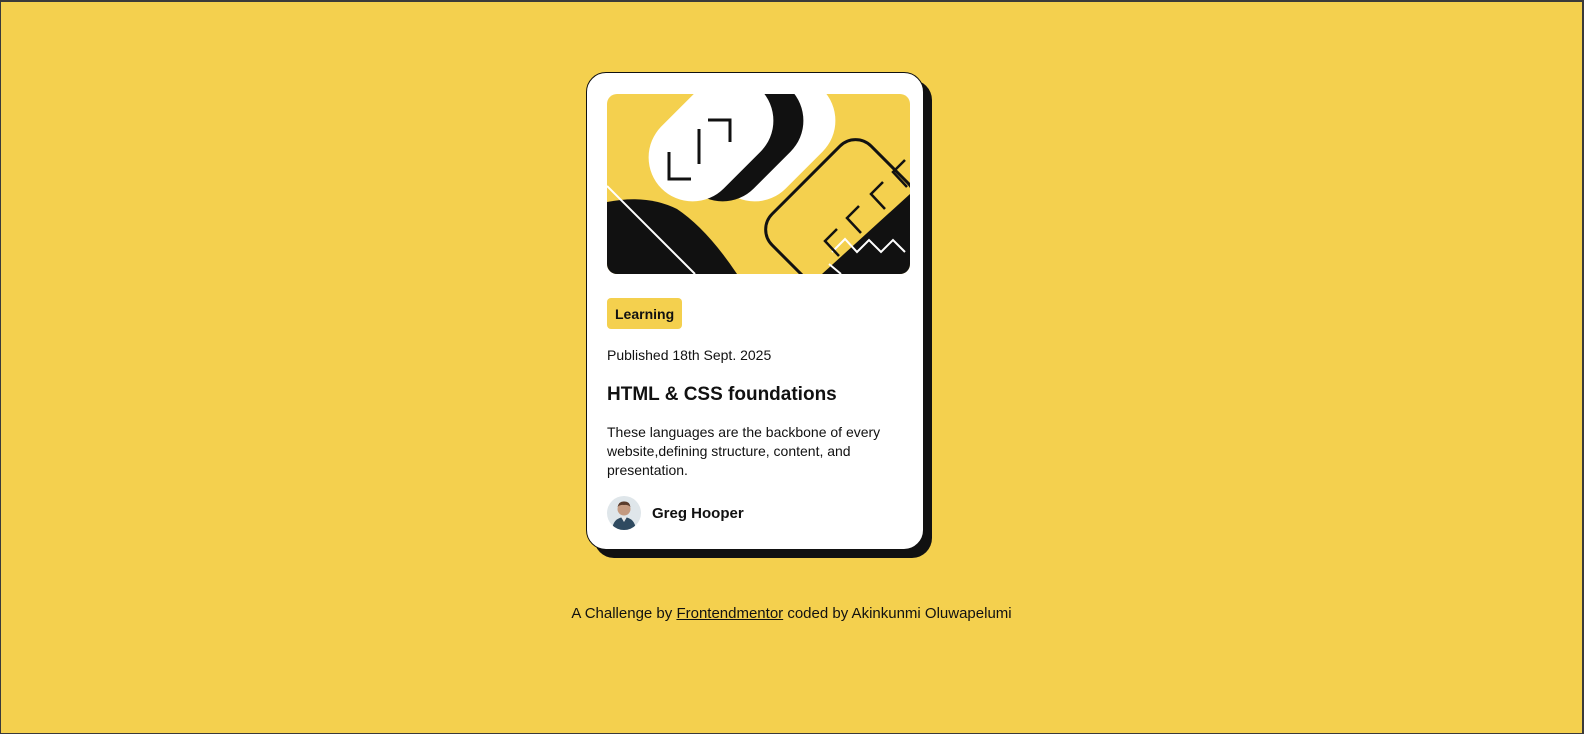 This screenshot has width=1584, height=734. I want to click on attribution-prefix: A Challenge by, so click(624, 613).